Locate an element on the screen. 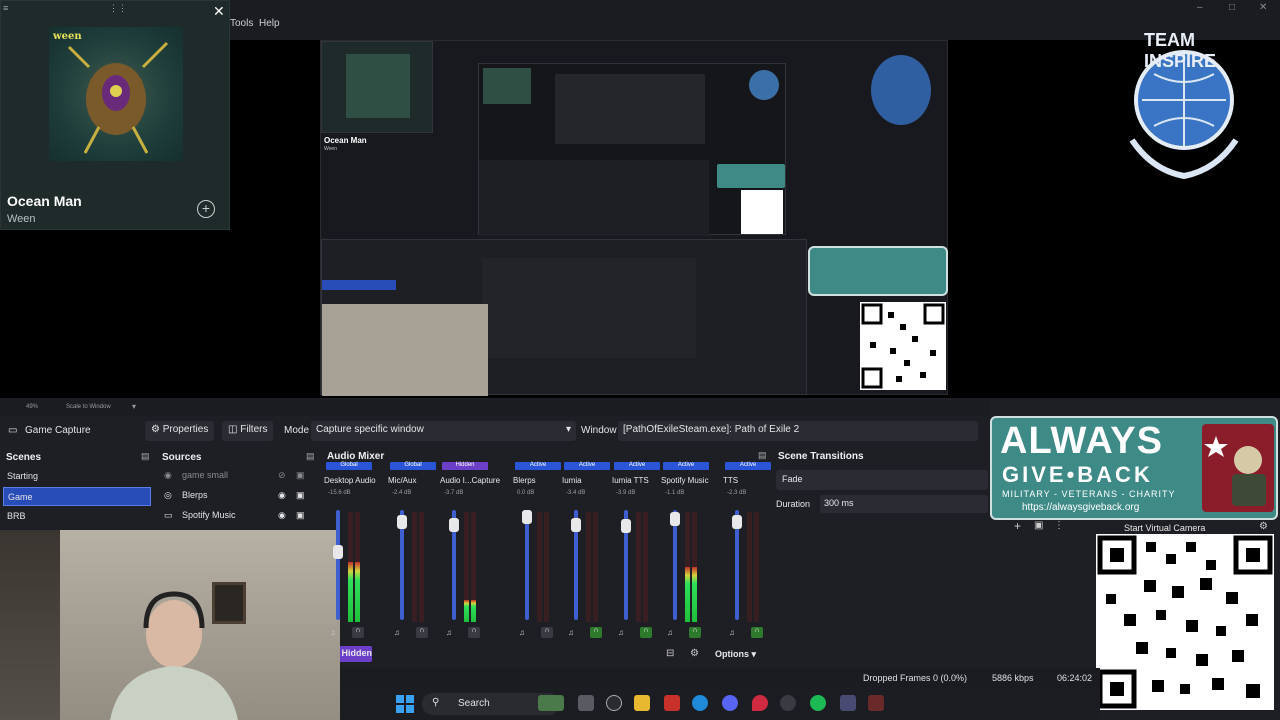 The width and height of the screenshot is (1280, 720). widgets-icon is located at coordinates (551, 703).